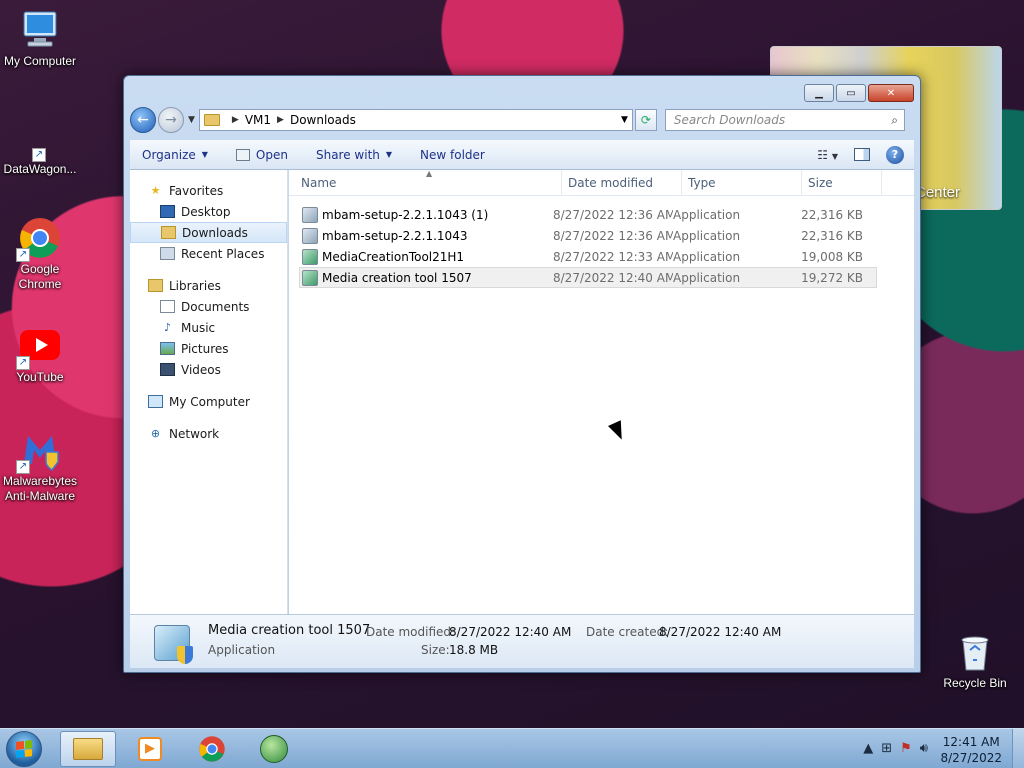  I want to click on nav-documents: Documents, so click(208, 306).